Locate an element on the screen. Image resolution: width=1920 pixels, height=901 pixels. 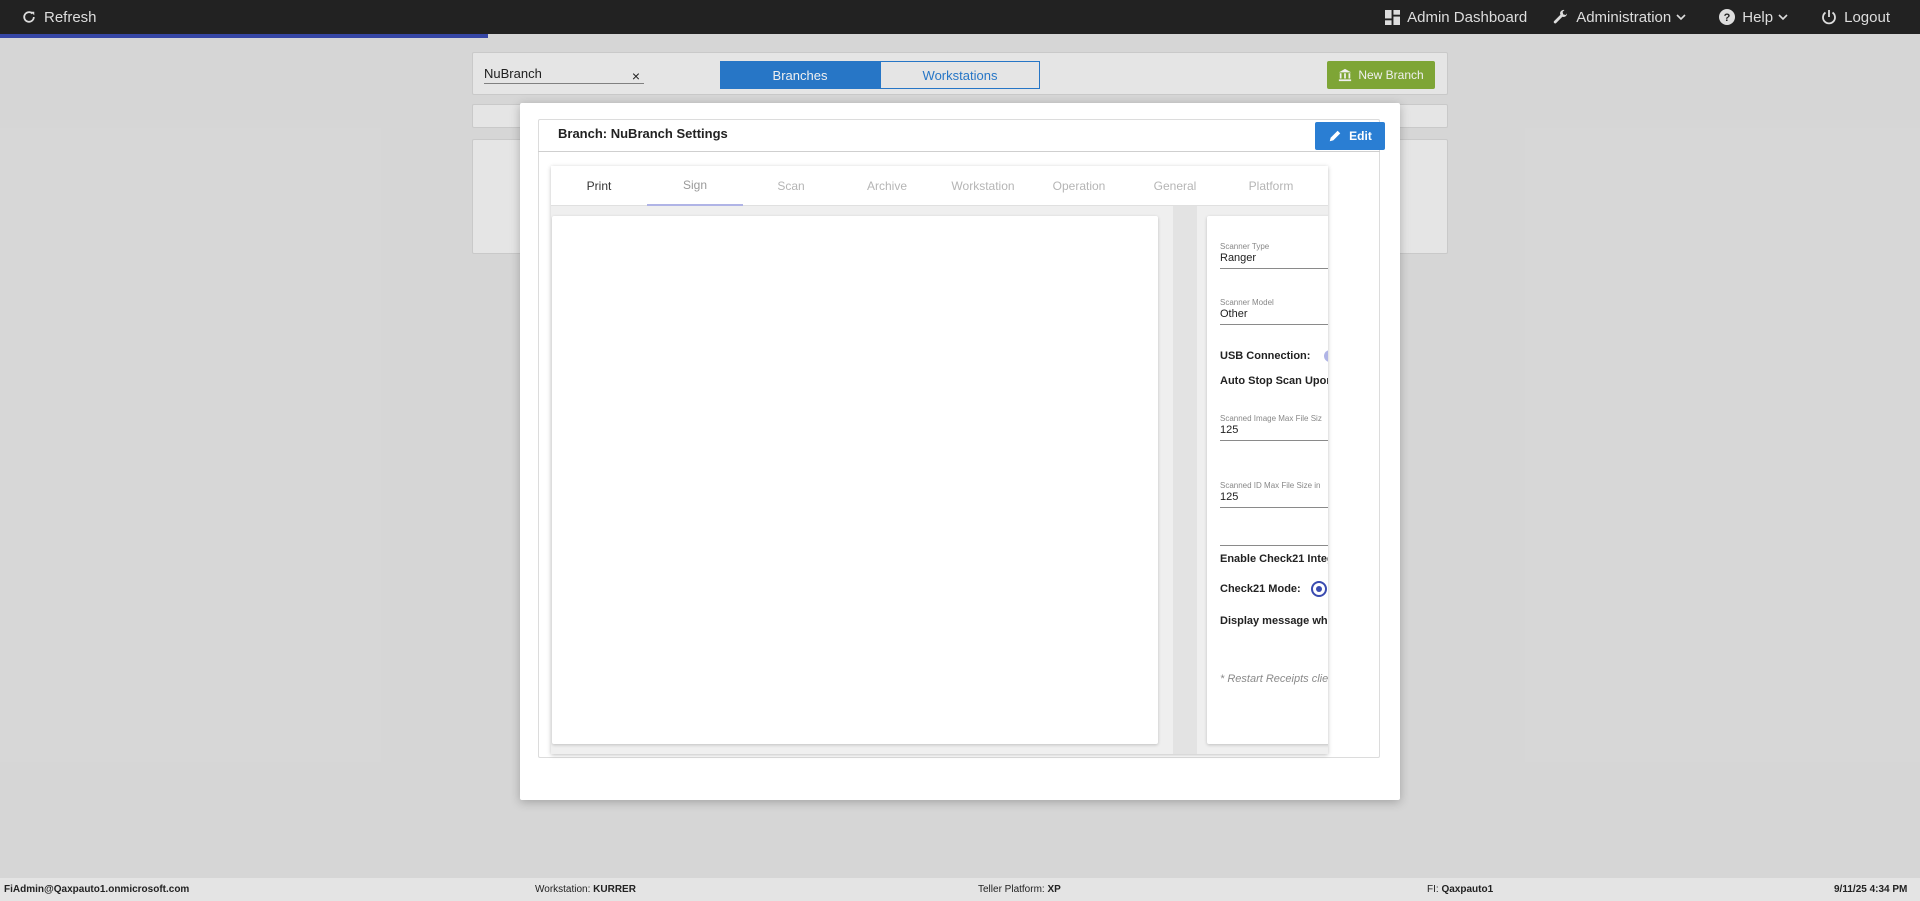
logout-label: Logout is located at coordinates (1867, 17).